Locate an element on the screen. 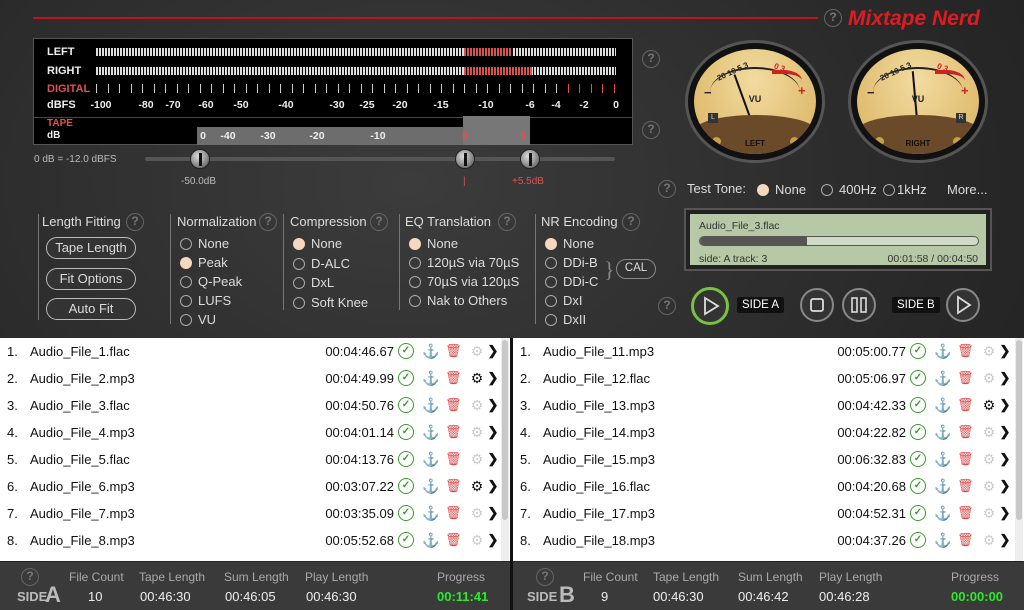 The image size is (1024, 610). normalization-option: VU is located at coordinates (198, 319).